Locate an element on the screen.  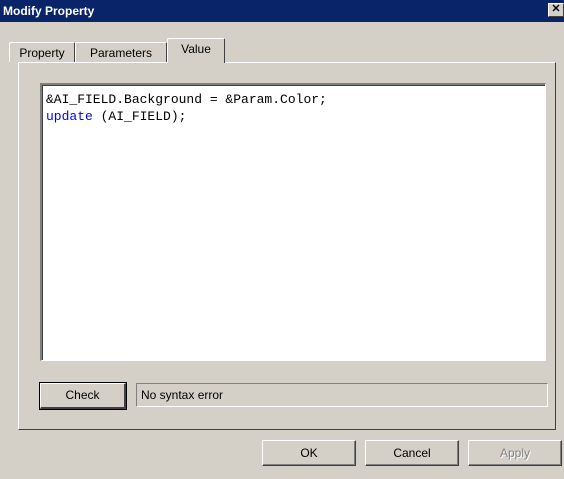
code-line: update (AI_FIELD); is located at coordinates (293, 116).